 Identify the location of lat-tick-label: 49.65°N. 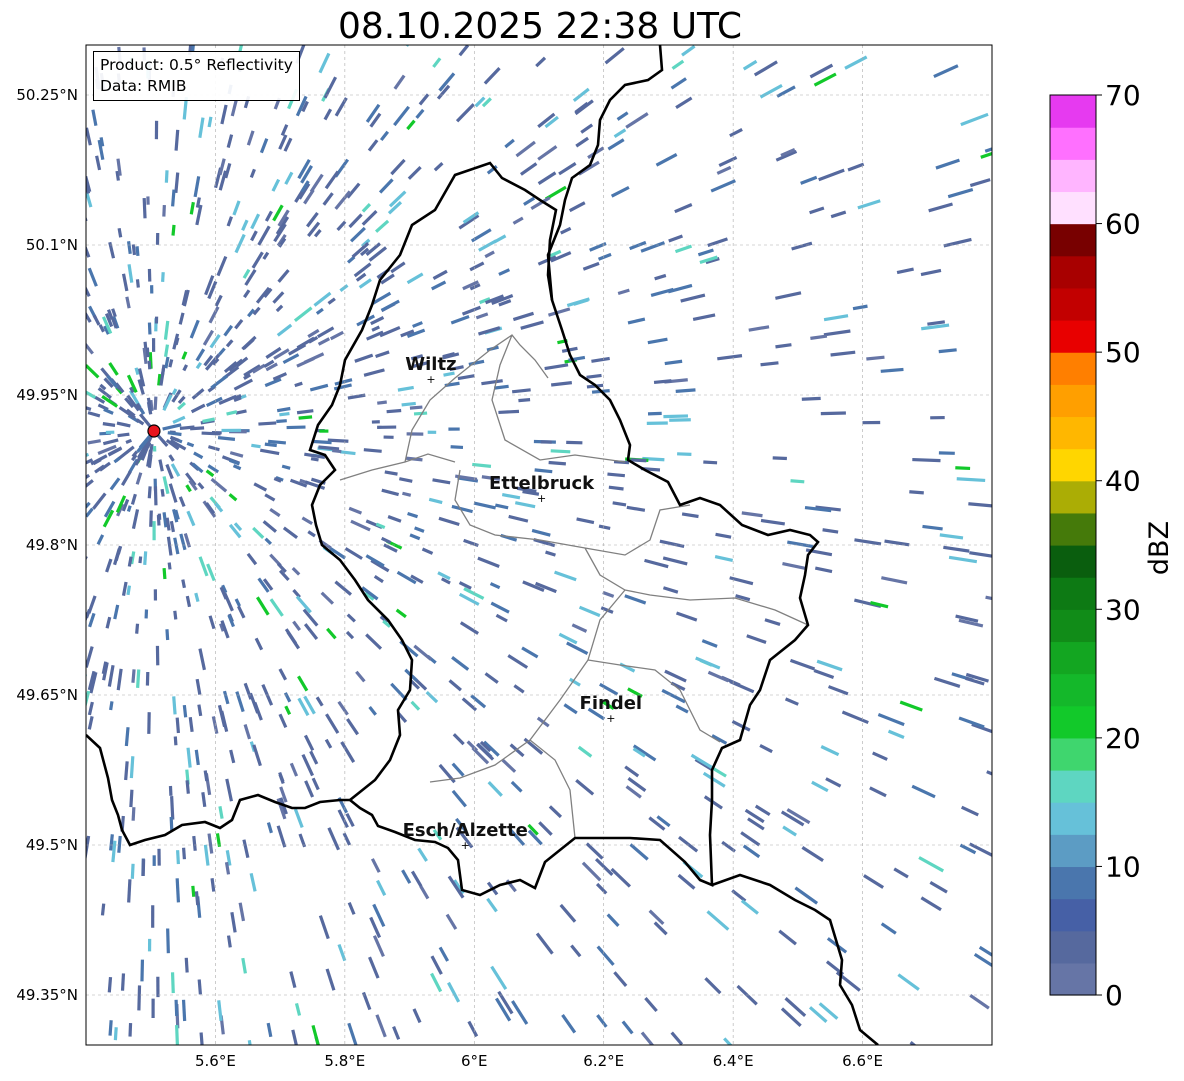
(47, 695).